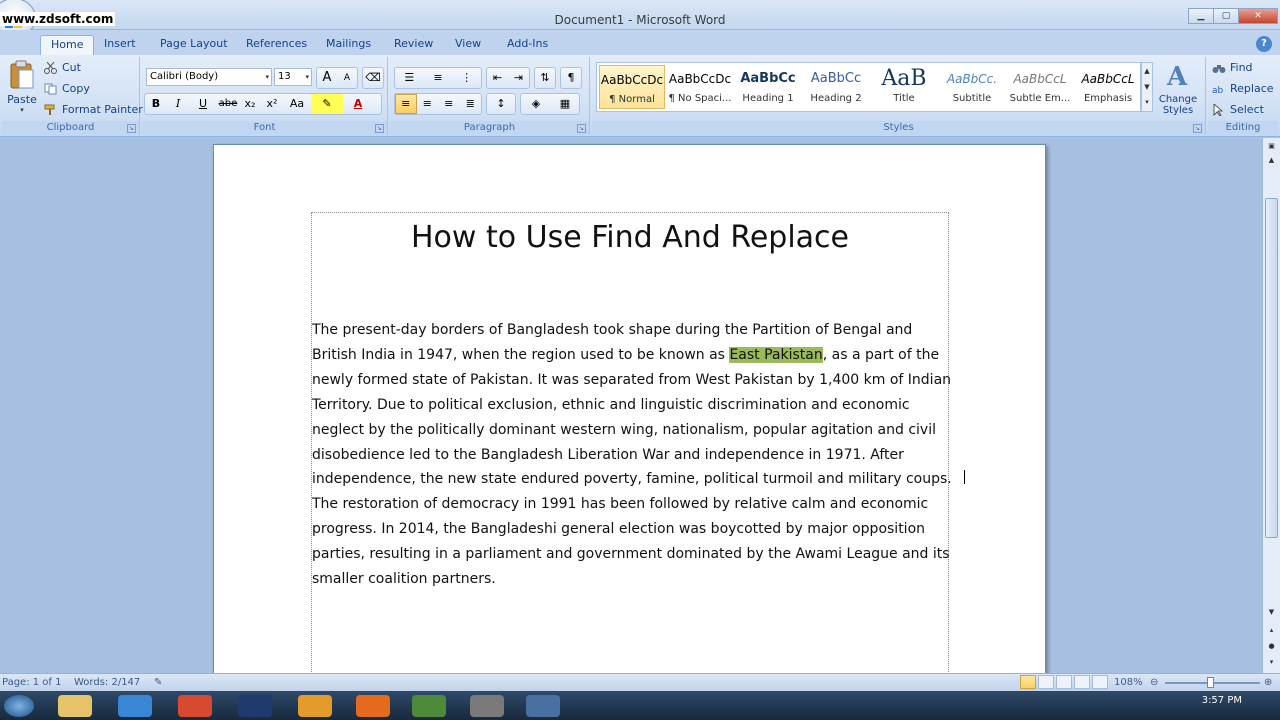  I want to click on sort-icon: ⇅, so click(545, 78).